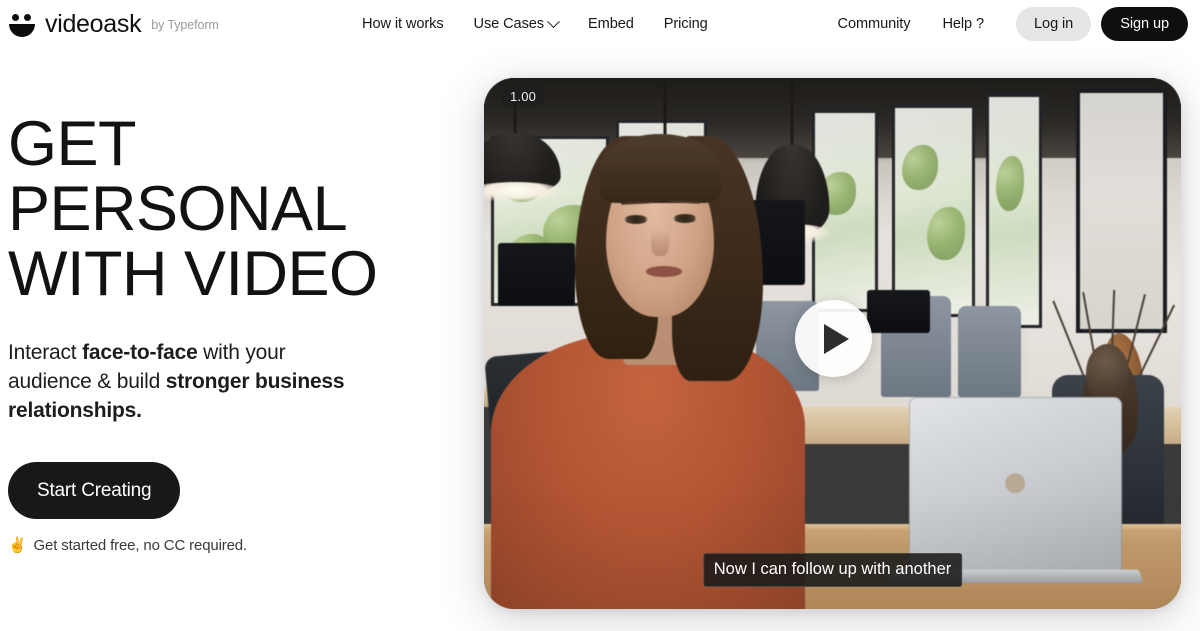 The image size is (1200, 631). What do you see at coordinates (17, 545) in the screenshot?
I see `victory-hand-icon: ✌️` at bounding box center [17, 545].